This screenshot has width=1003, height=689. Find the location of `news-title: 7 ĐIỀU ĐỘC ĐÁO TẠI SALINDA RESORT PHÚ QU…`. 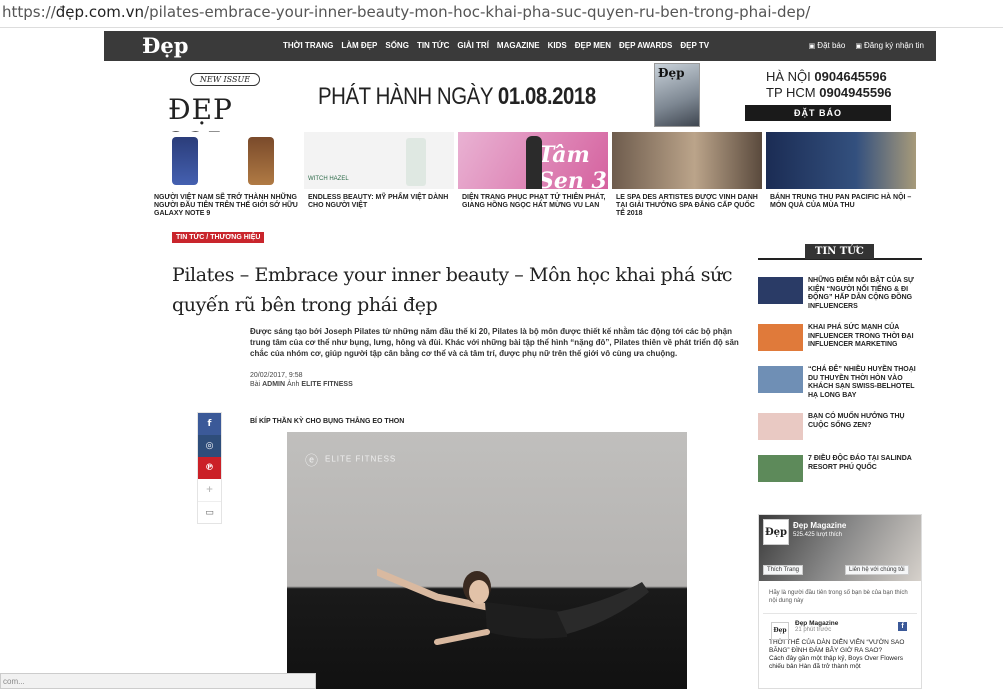

news-title: 7 ĐIỀU ĐỘC ĐÁO TẠI SALINDA RESORT PHÚ QU… is located at coordinates (860, 463).